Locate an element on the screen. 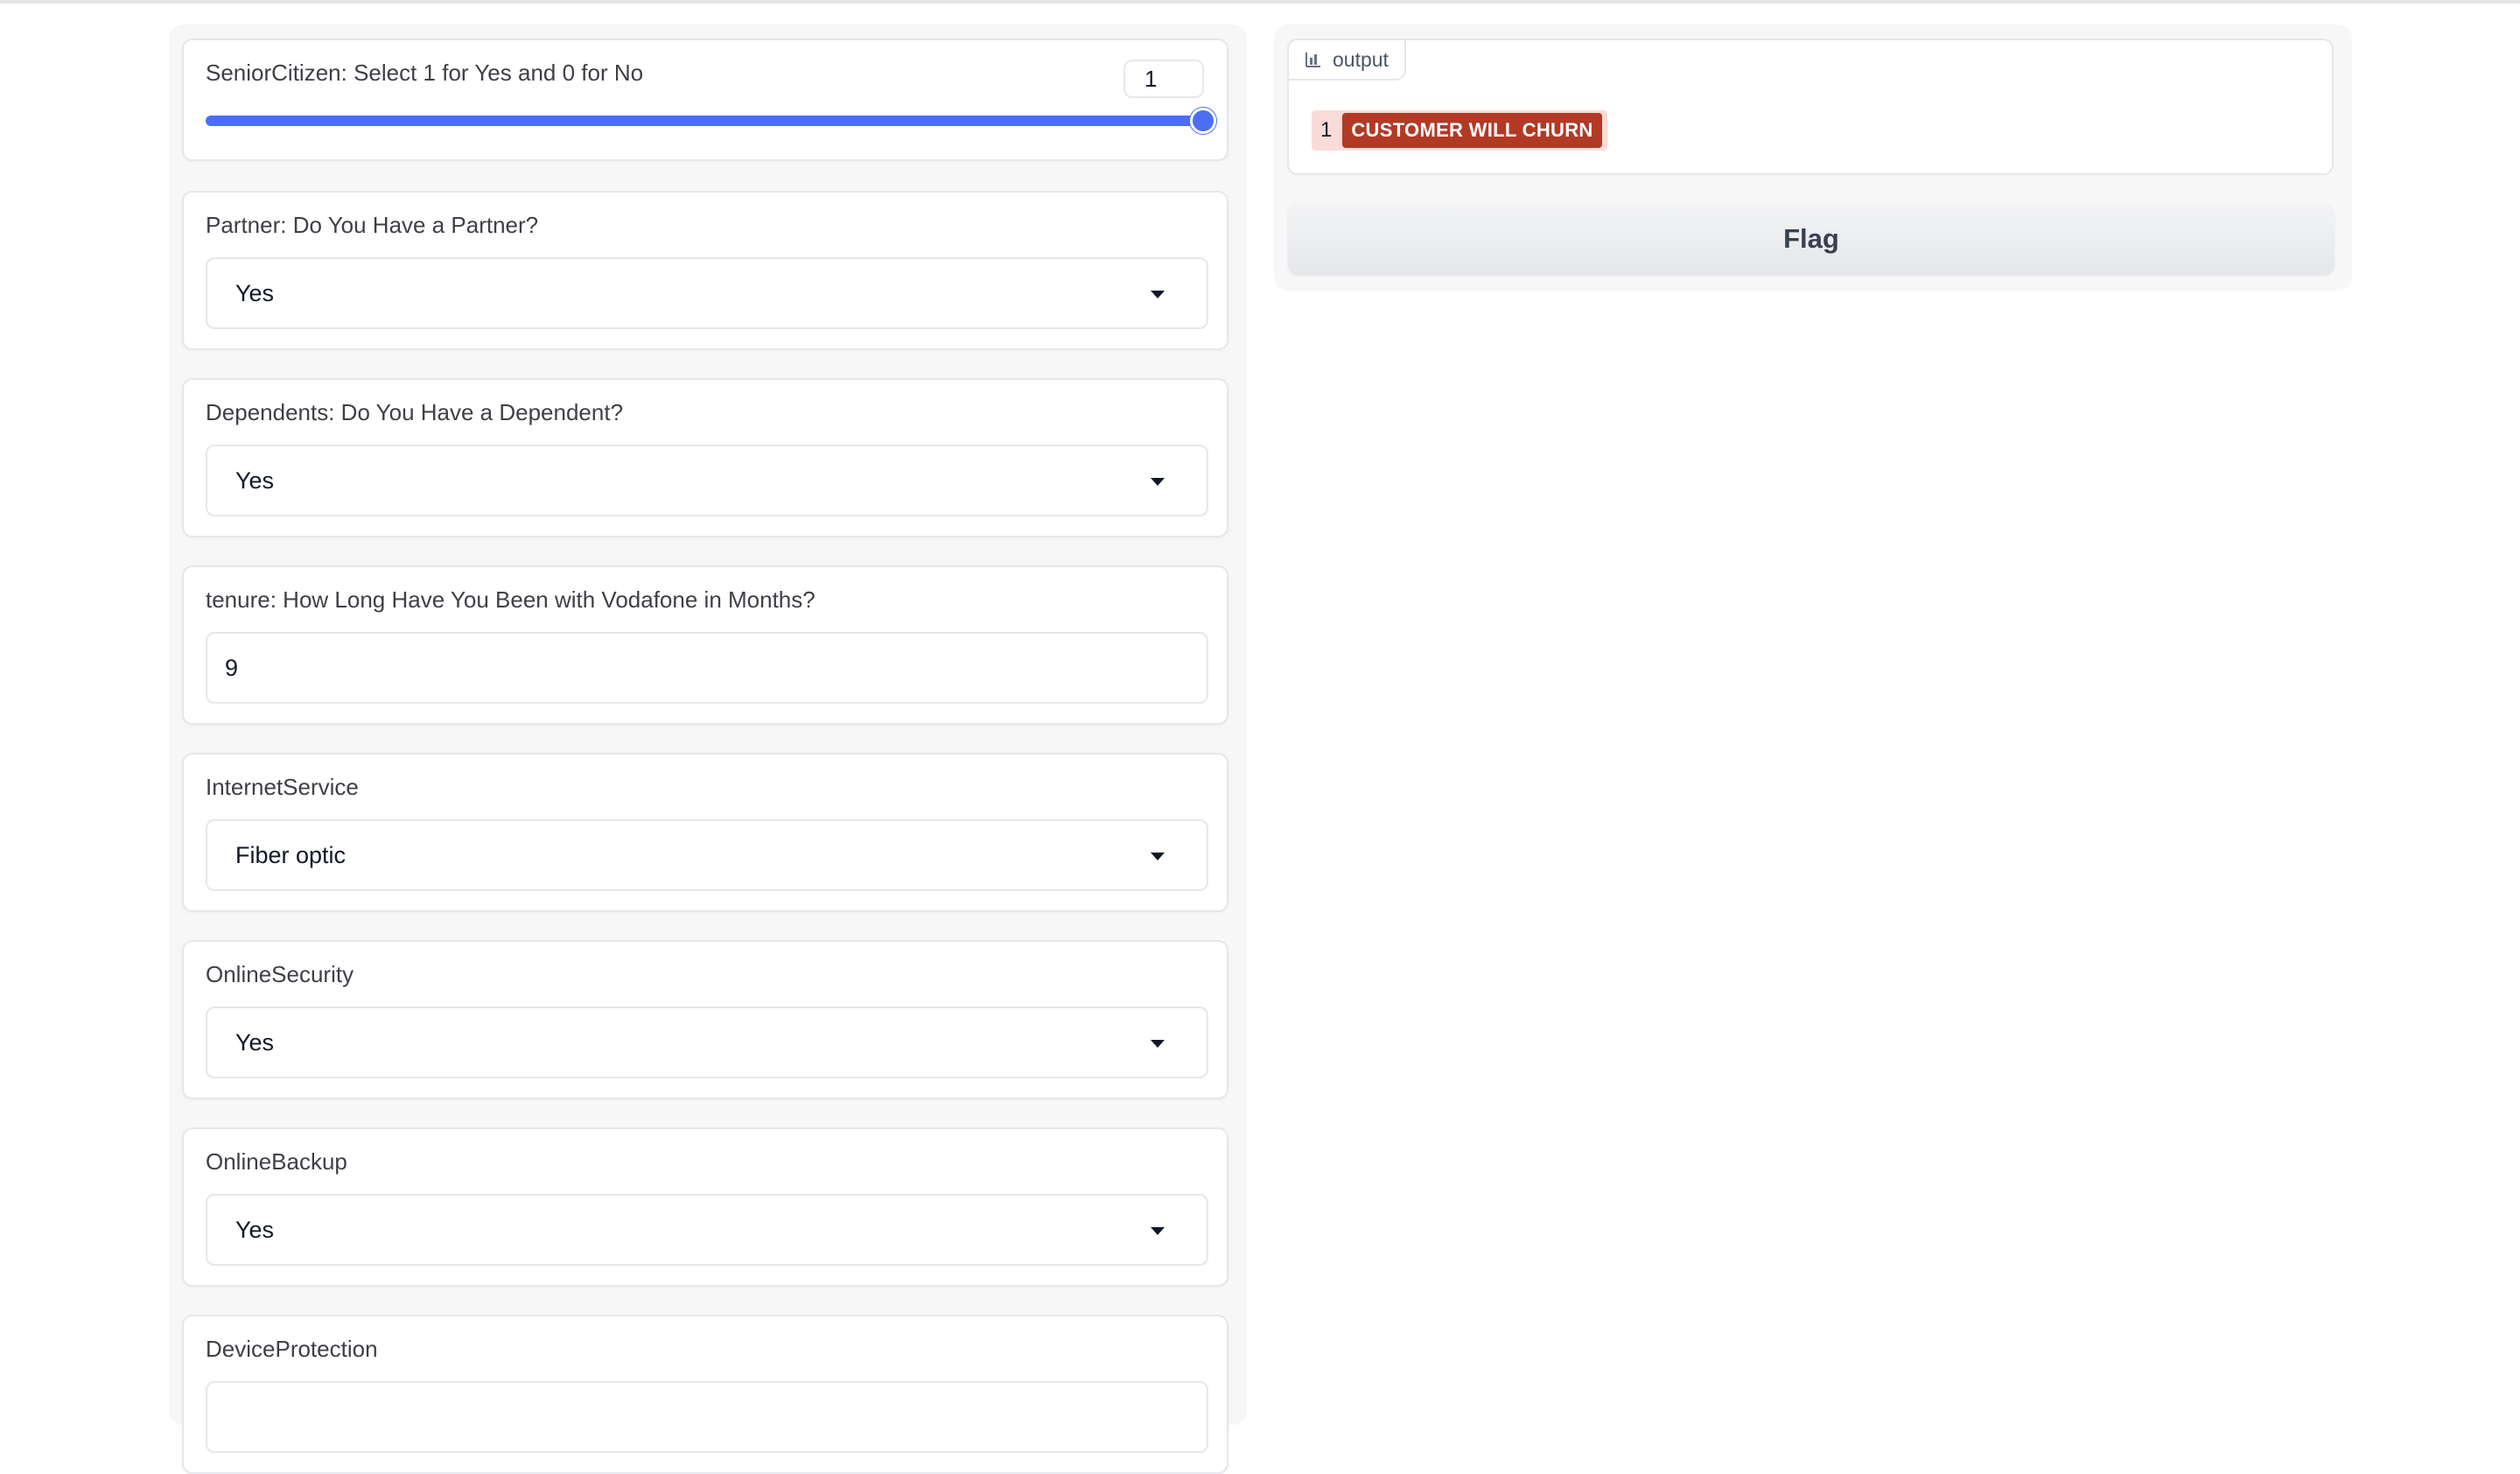  internet-service-dropdown: Fiber optic is located at coordinates (707, 855).